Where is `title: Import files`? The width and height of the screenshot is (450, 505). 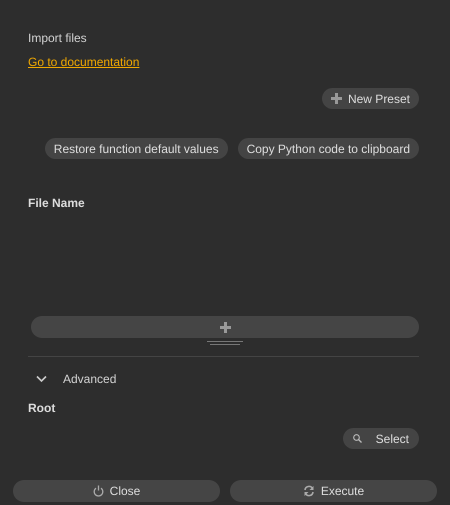
title: Import files is located at coordinates (57, 38).